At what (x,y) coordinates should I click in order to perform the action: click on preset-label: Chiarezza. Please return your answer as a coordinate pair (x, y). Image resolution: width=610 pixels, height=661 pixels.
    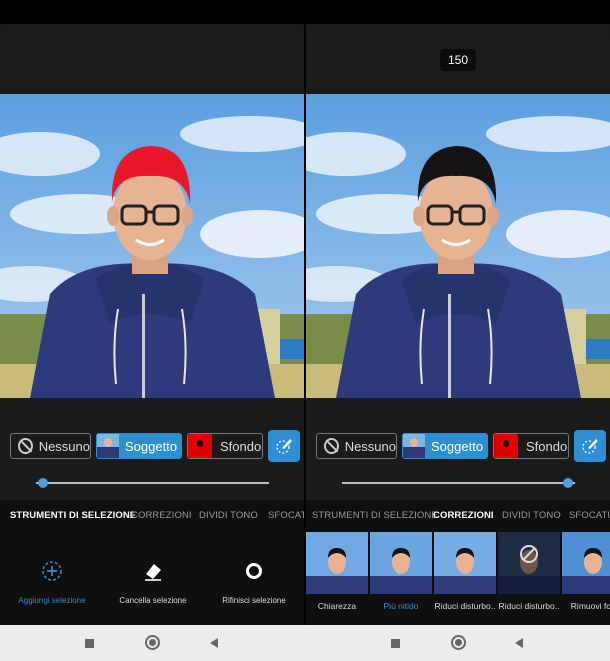
    Looking at the image, I should click on (337, 606).